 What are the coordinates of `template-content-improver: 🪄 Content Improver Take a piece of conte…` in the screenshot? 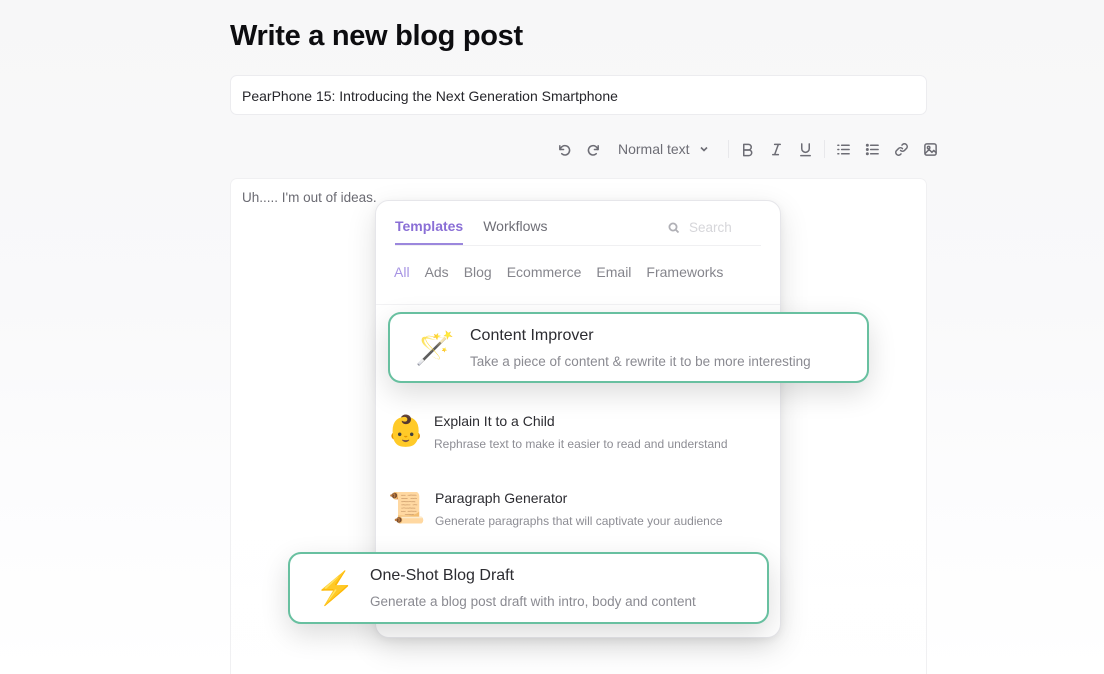 It's located at (628, 347).